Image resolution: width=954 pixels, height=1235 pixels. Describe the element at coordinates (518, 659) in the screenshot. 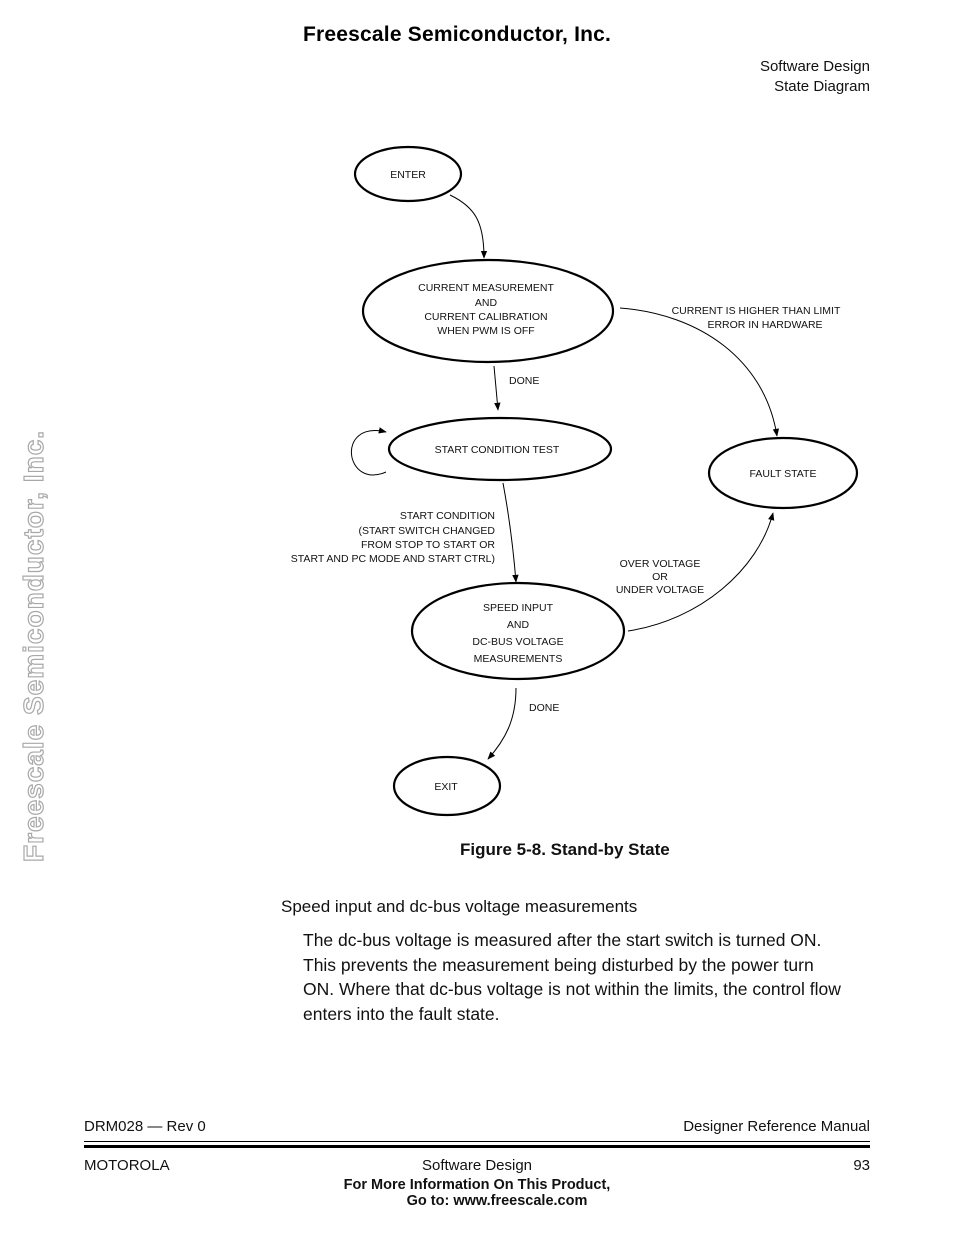

I see `state-label: MEASUREMENTS` at that location.